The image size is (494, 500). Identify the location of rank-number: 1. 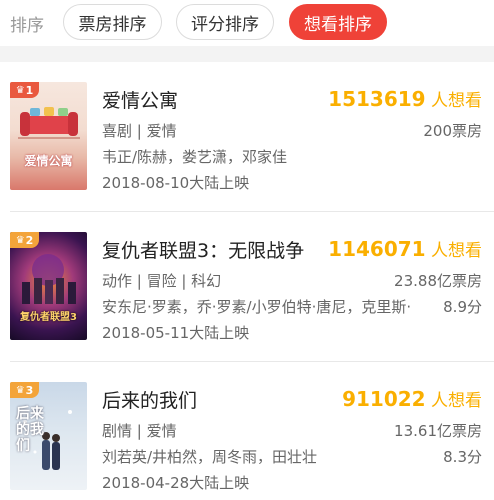
(29, 90).